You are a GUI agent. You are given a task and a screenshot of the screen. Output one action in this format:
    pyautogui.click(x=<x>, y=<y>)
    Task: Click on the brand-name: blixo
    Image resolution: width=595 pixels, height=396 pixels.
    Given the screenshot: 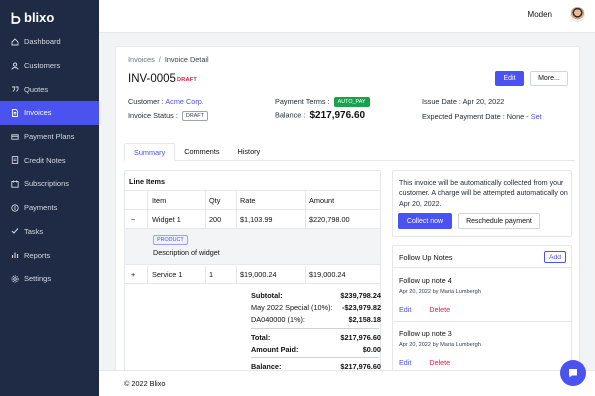 What is the action you would take?
    pyautogui.click(x=39, y=17)
    